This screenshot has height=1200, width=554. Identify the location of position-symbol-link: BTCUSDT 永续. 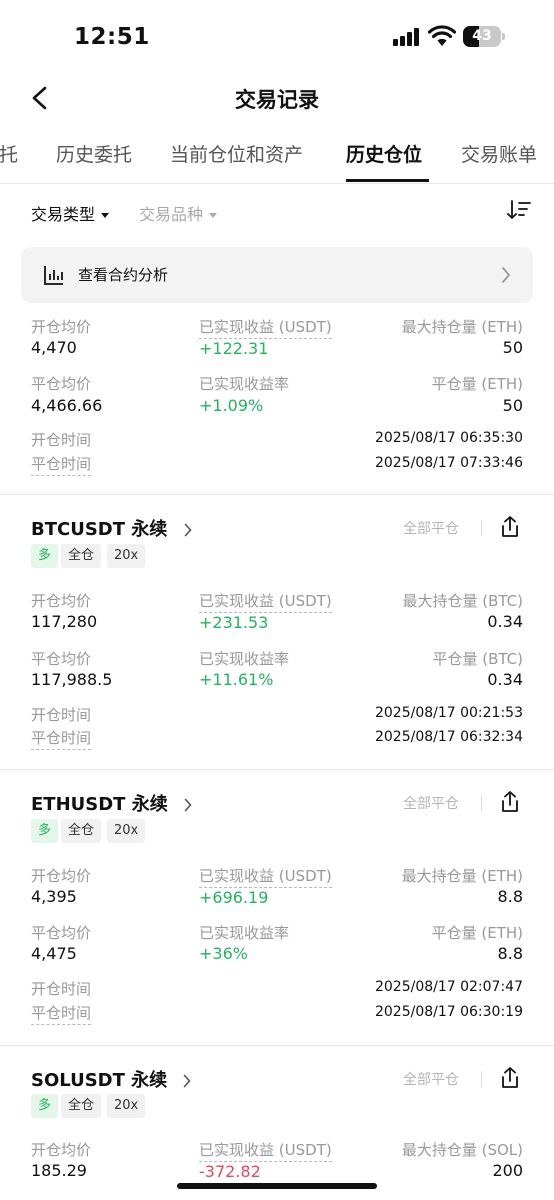
(111, 528).